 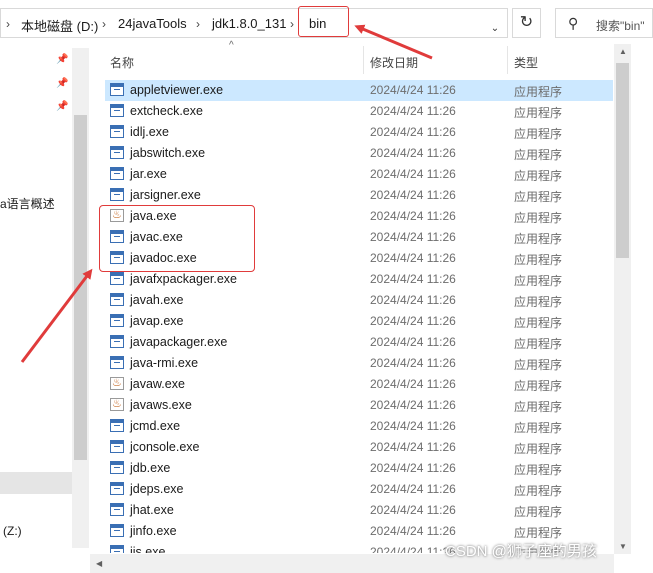 What do you see at coordinates (393, 42) in the screenshot?
I see `annotation-arrow-bin` at bounding box center [393, 42].